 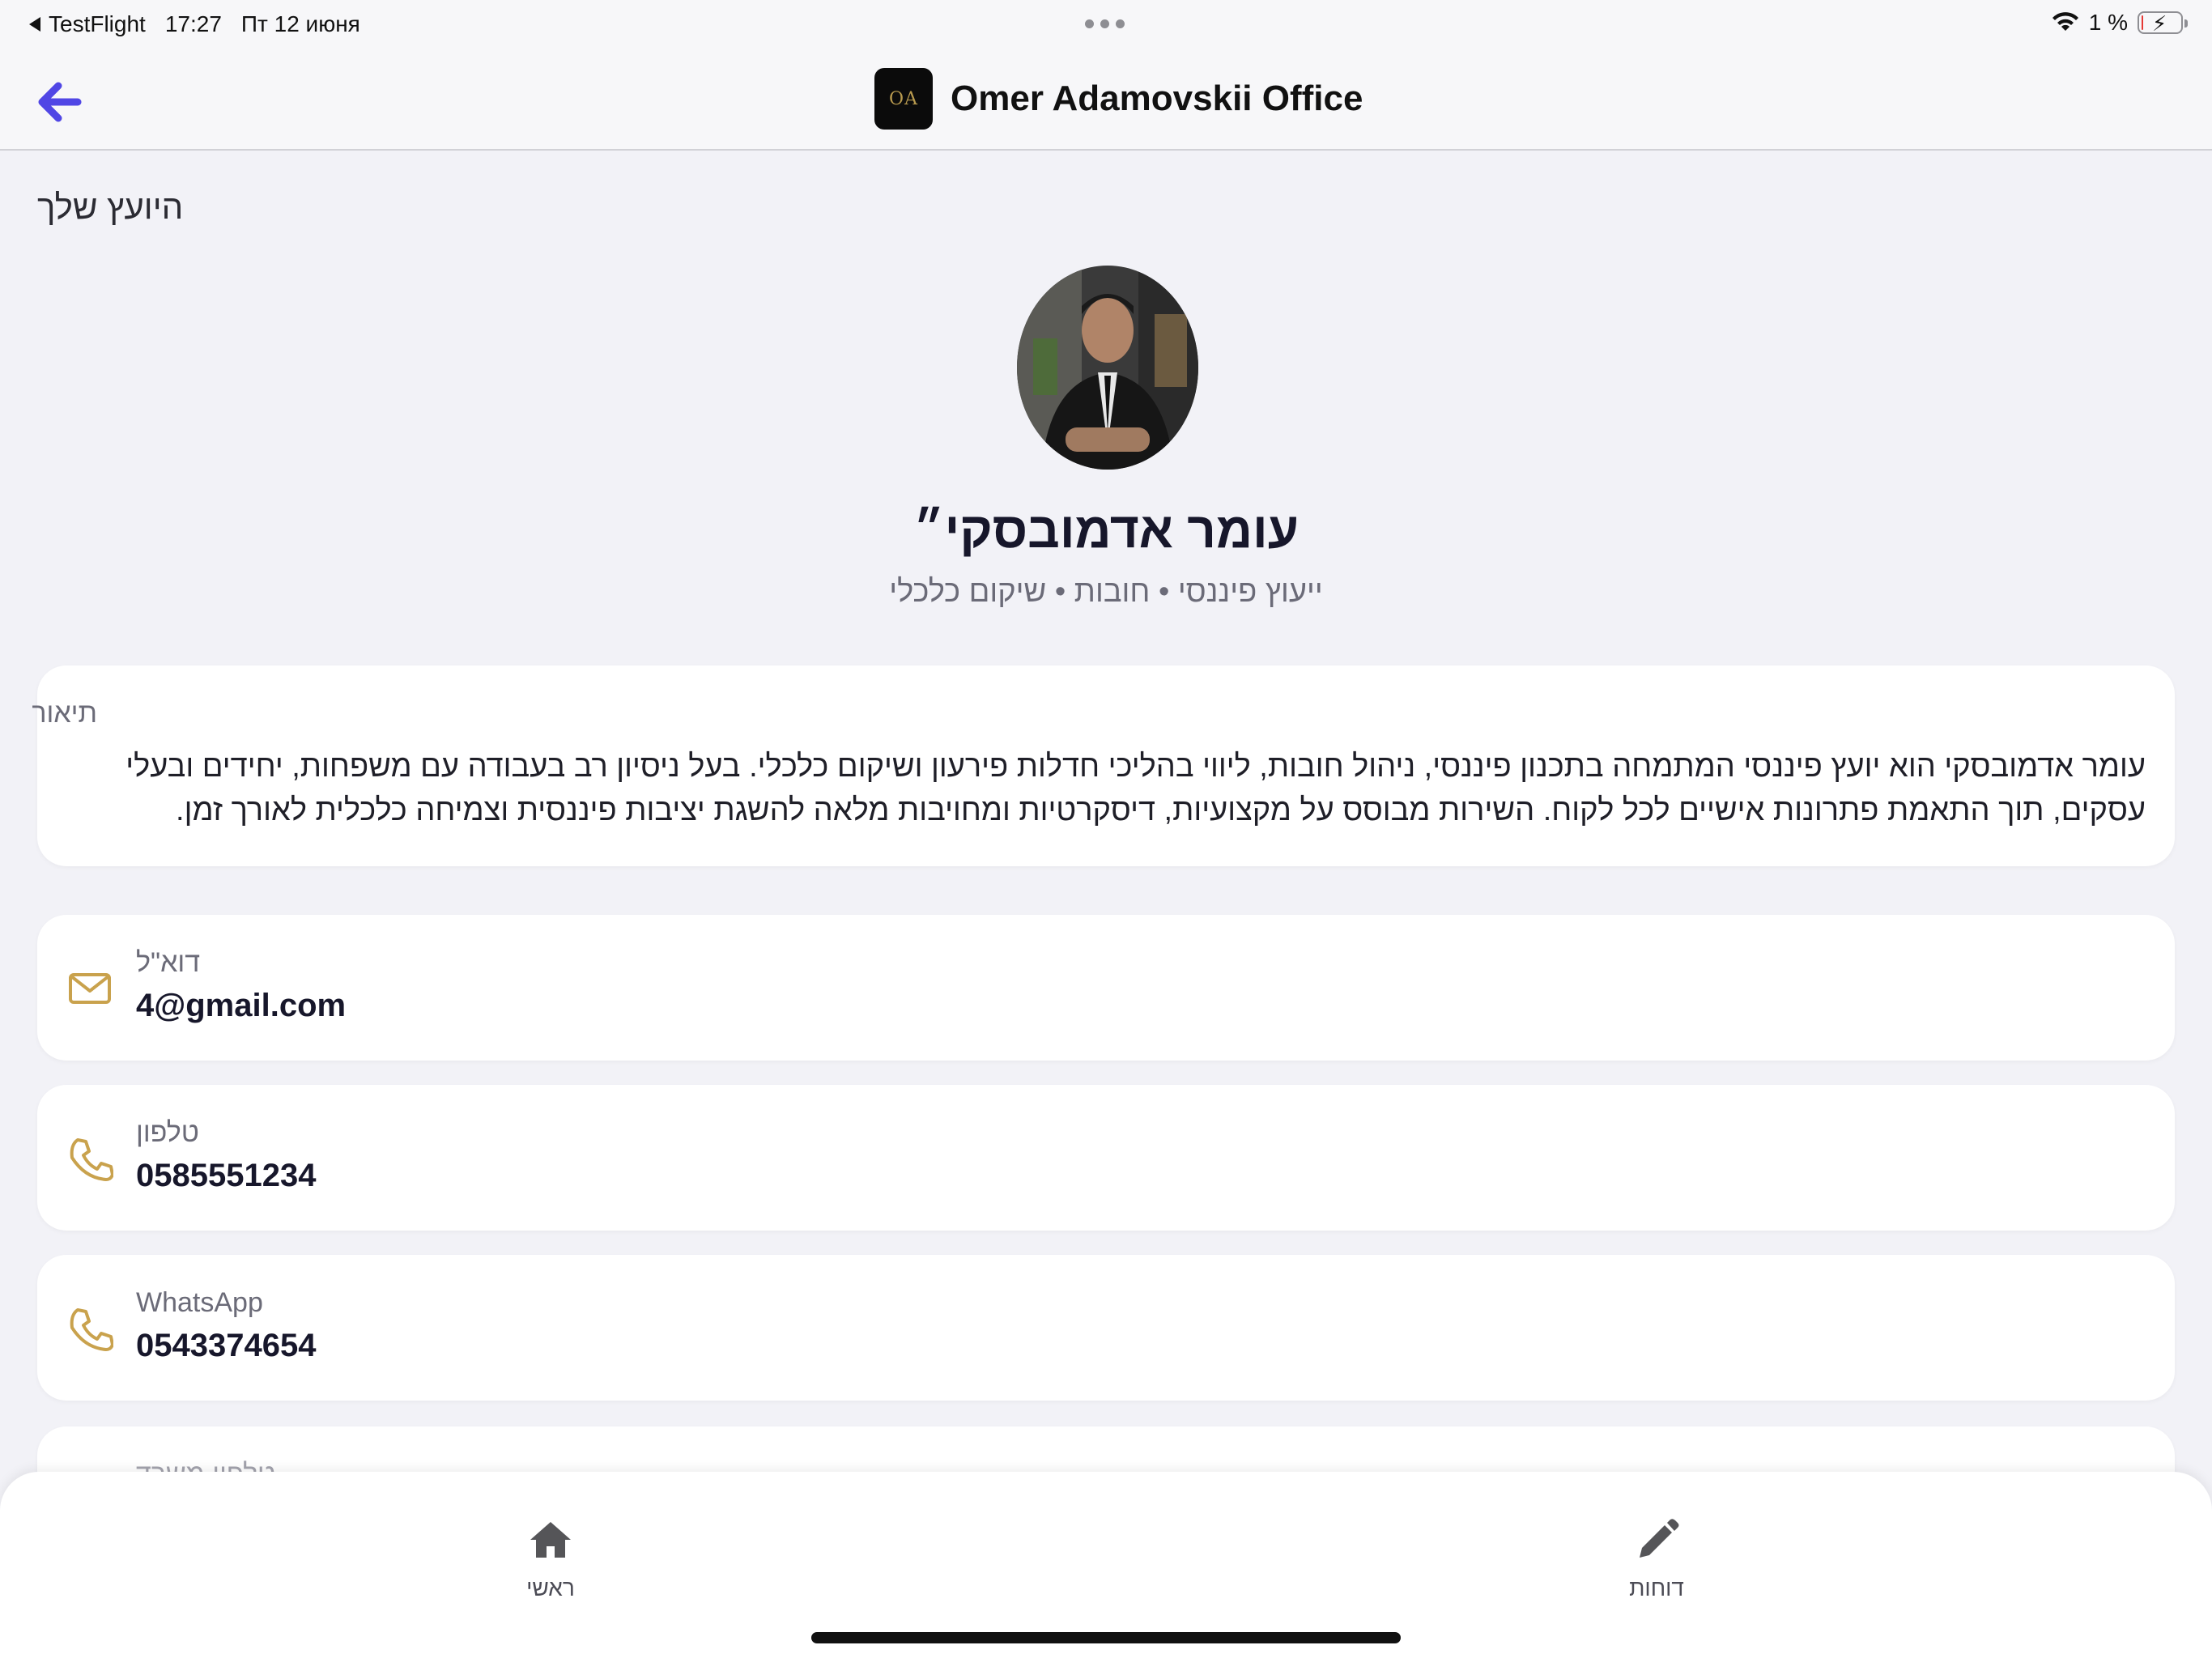 I want to click on contact-label: דוא"ל, so click(x=168, y=962).